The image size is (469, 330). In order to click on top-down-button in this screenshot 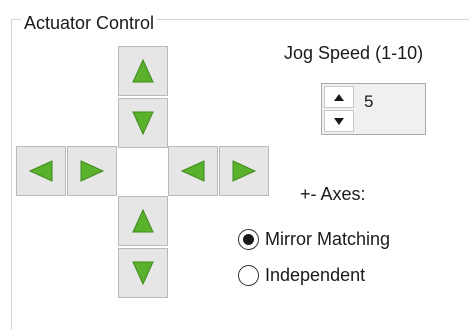, I will do `click(143, 123)`.